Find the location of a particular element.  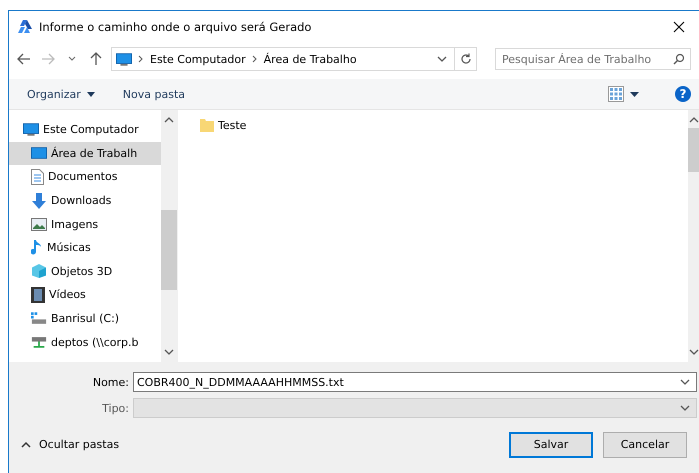

search-field: Pesquisar Área de Trabalho is located at coordinates (593, 59).